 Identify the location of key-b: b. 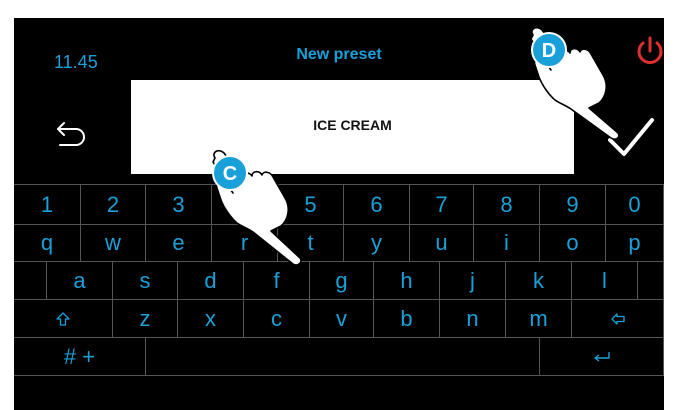
(407, 319).